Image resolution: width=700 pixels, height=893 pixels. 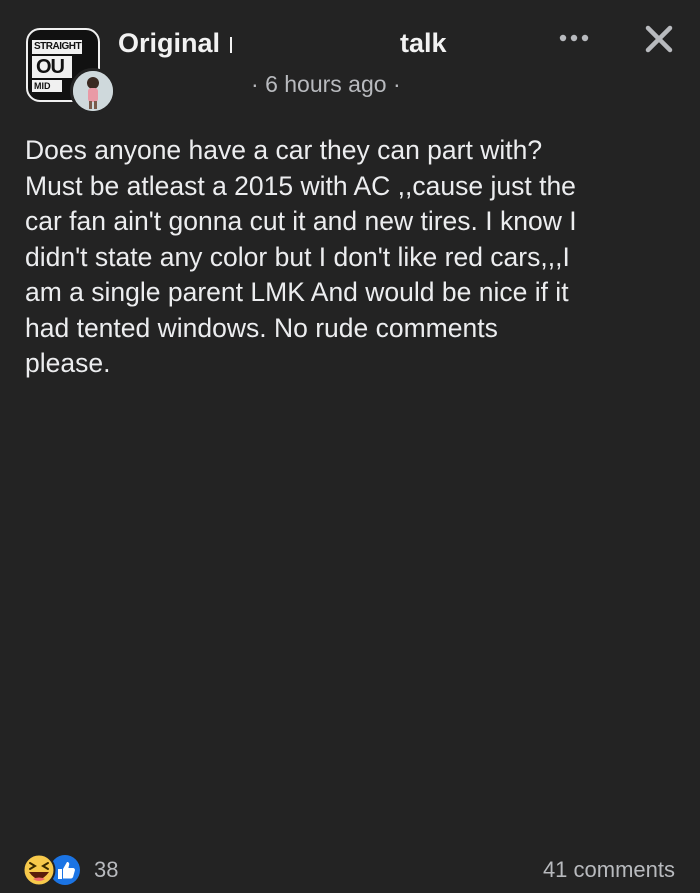 What do you see at coordinates (609, 870) in the screenshot?
I see `comments-count-link: 41 comments` at bounding box center [609, 870].